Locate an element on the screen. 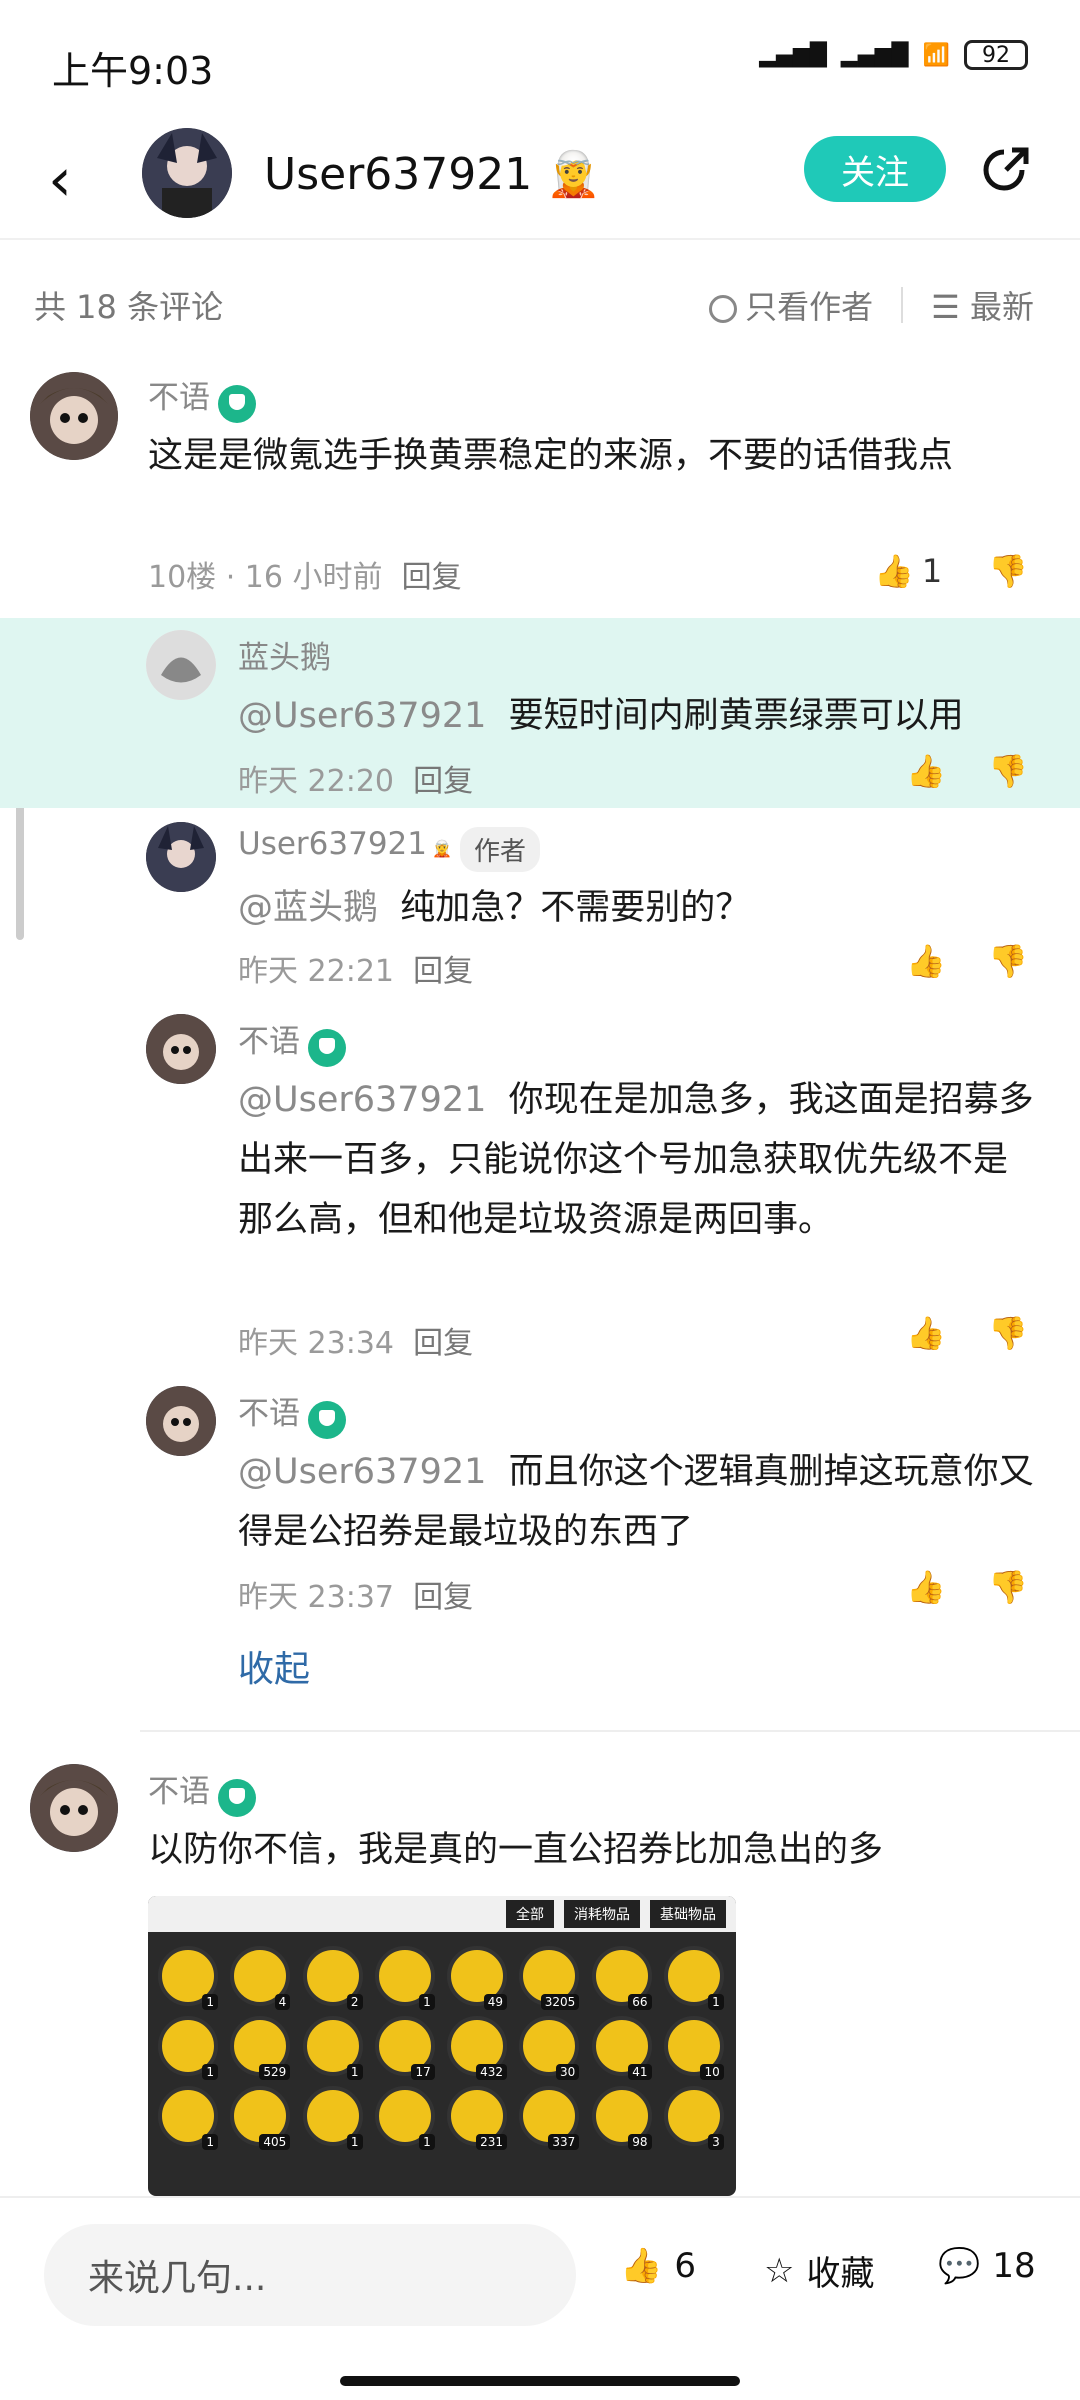 The height and width of the screenshot is (2400, 1080). filter-group: 只看作者 ☰ 最新 is located at coordinates (871, 305).